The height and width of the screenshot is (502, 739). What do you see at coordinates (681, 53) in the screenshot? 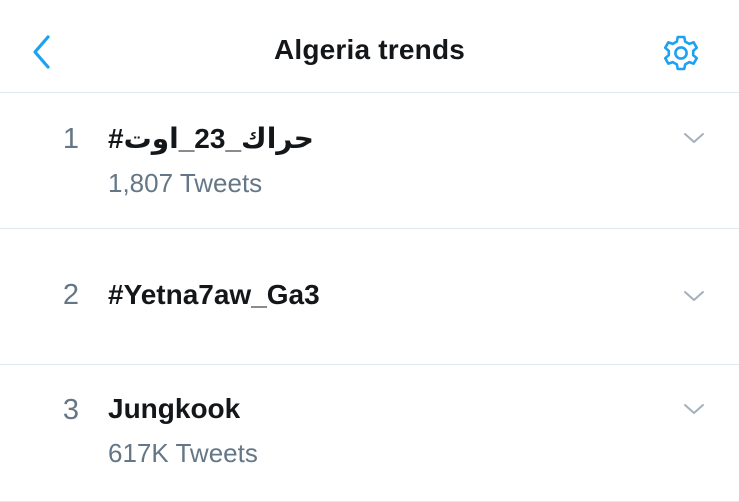
I see `gear-icon` at bounding box center [681, 53].